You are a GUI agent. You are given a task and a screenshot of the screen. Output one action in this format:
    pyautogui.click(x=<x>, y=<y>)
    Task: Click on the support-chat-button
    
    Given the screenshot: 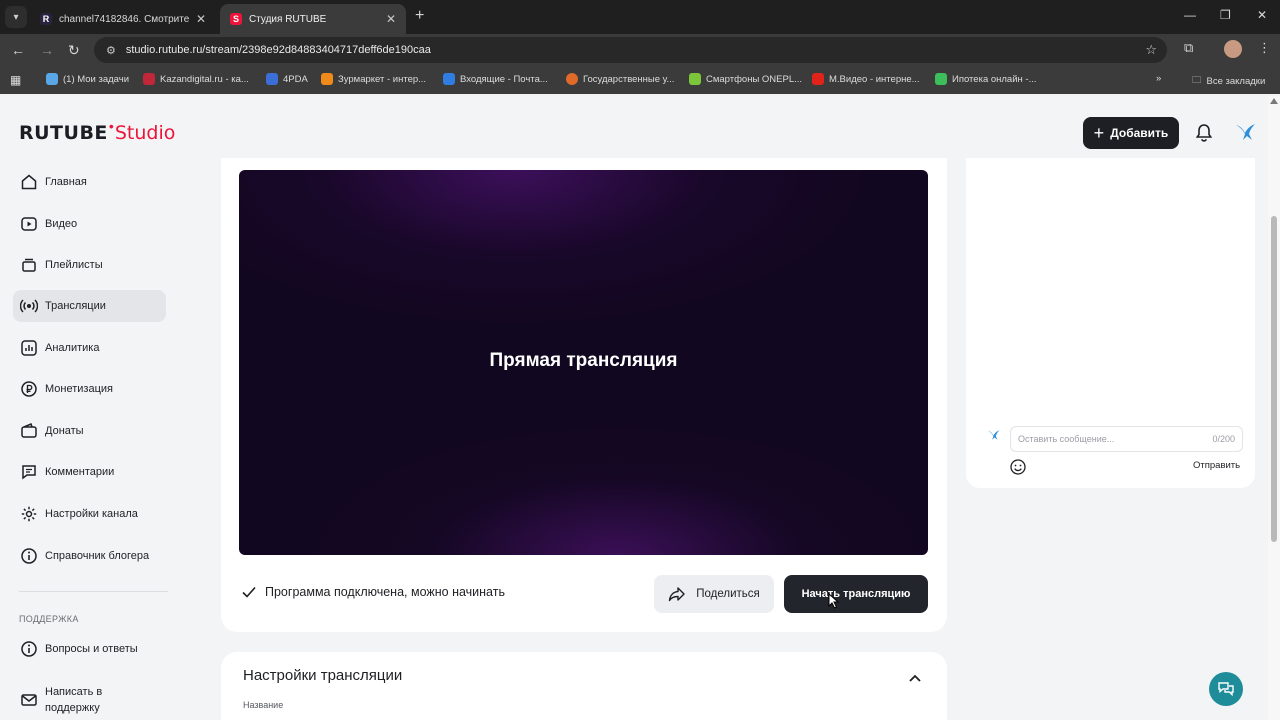 What is the action you would take?
    pyautogui.click(x=1226, y=689)
    